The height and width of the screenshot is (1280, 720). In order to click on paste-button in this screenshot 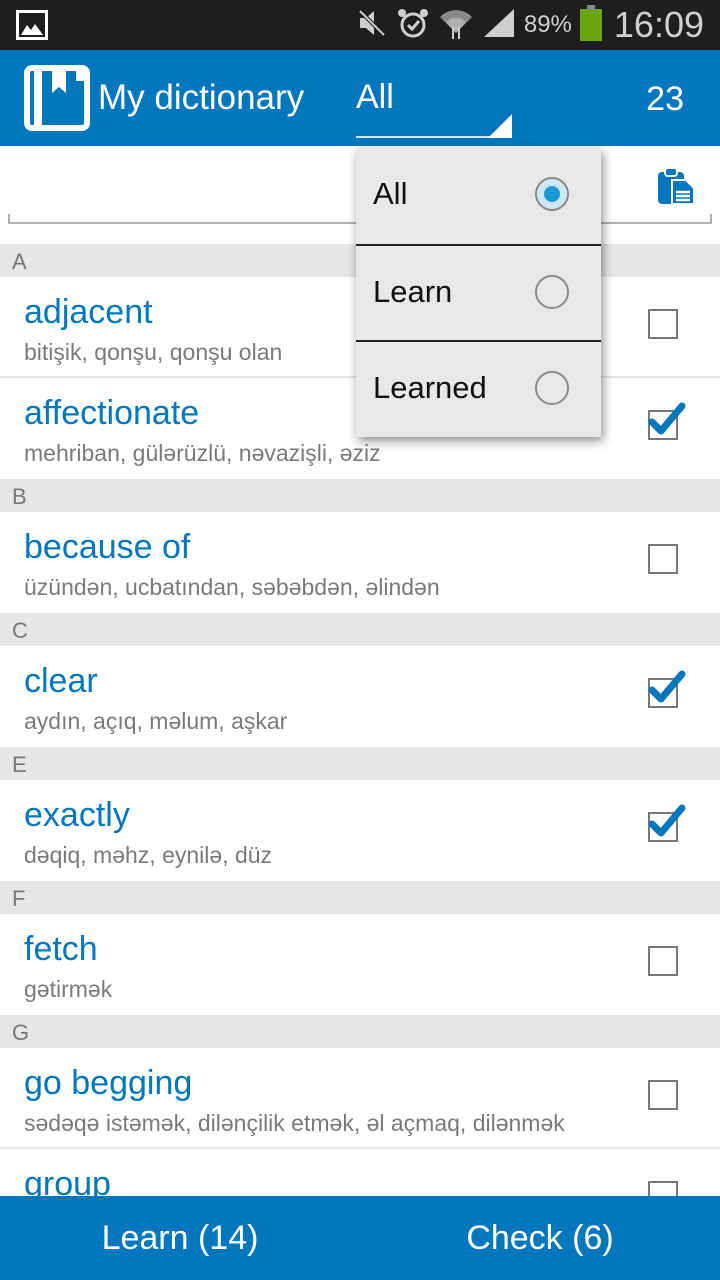, I will do `click(680, 188)`.